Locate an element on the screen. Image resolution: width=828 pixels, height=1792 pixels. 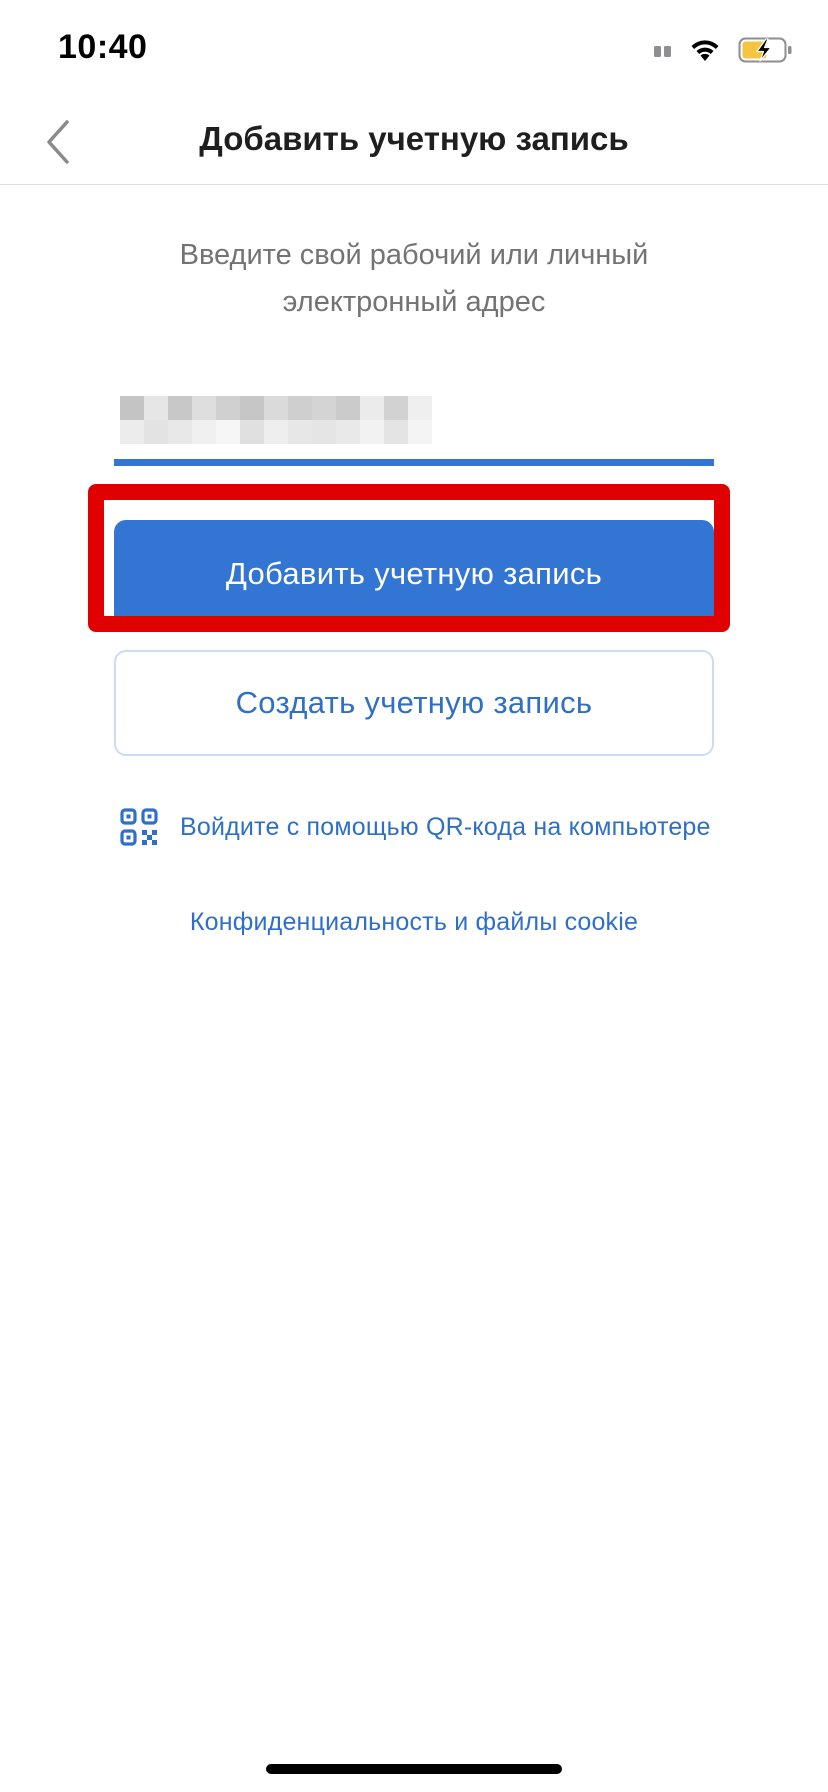
chevron-left-icon is located at coordinates (58, 142).